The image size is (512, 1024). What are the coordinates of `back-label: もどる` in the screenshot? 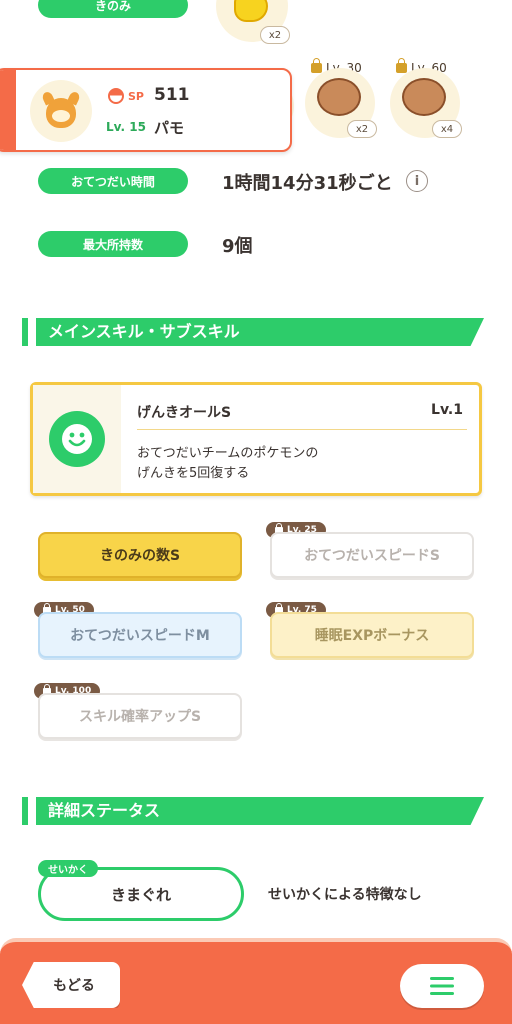 It's located at (74, 986).